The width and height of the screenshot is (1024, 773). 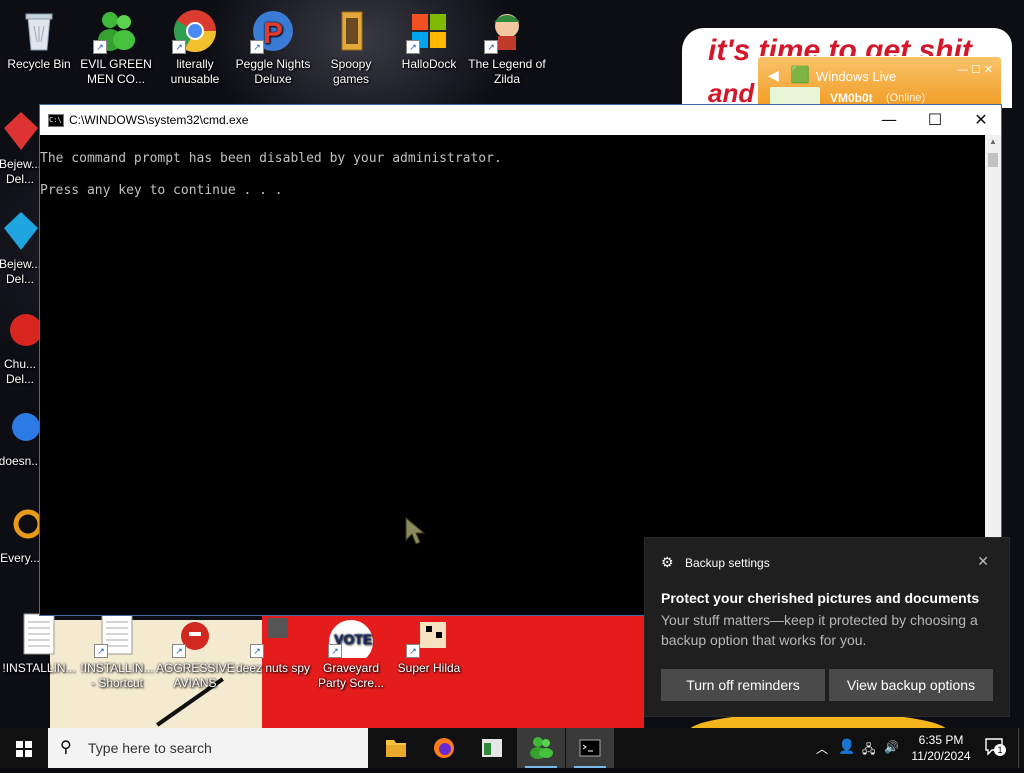 I want to click on desktop-icon-label: Peggle Nights Deluxe, so click(x=273, y=71).